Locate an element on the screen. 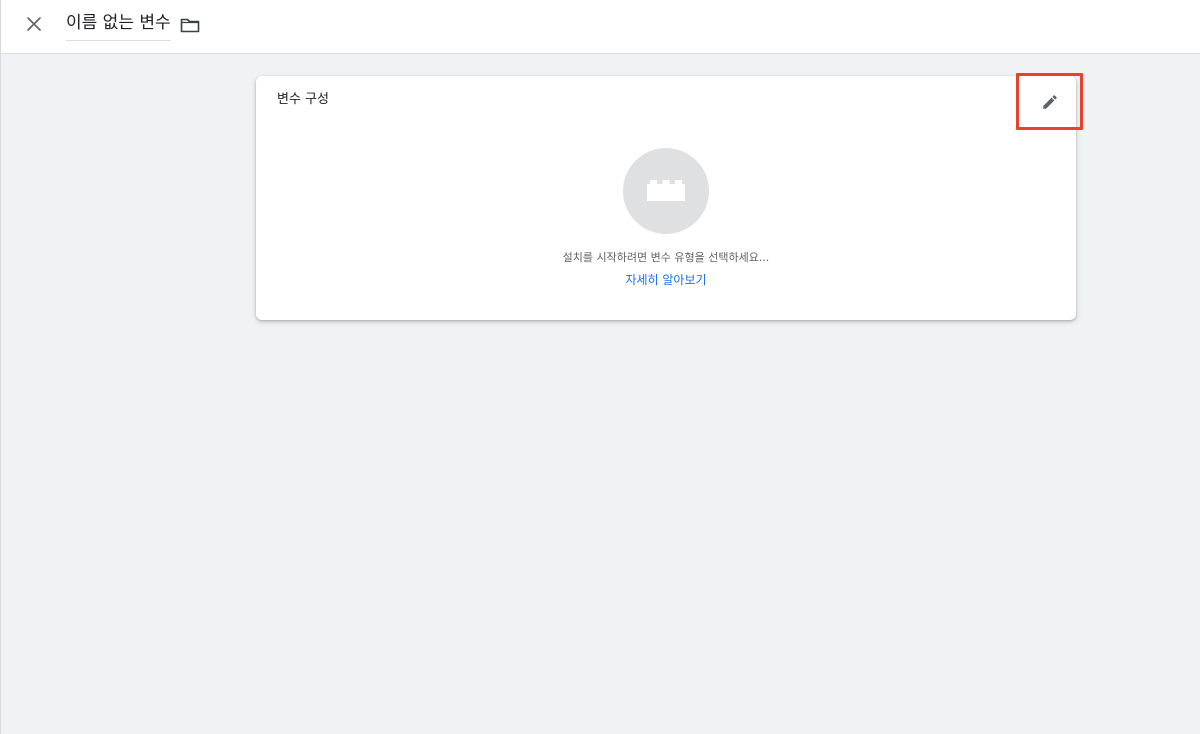 The width and height of the screenshot is (1200, 734). card-title: 변수 구성 is located at coordinates (303, 99).